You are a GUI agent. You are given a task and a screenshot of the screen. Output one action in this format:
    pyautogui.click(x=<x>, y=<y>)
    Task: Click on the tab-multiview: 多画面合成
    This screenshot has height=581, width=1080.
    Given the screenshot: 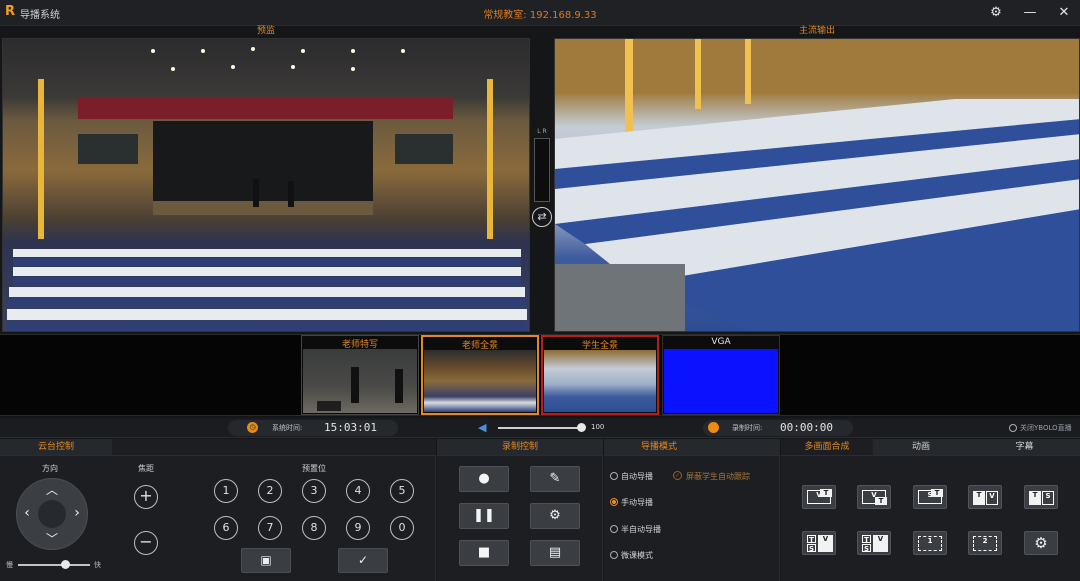 What is the action you would take?
    pyautogui.click(x=827, y=447)
    